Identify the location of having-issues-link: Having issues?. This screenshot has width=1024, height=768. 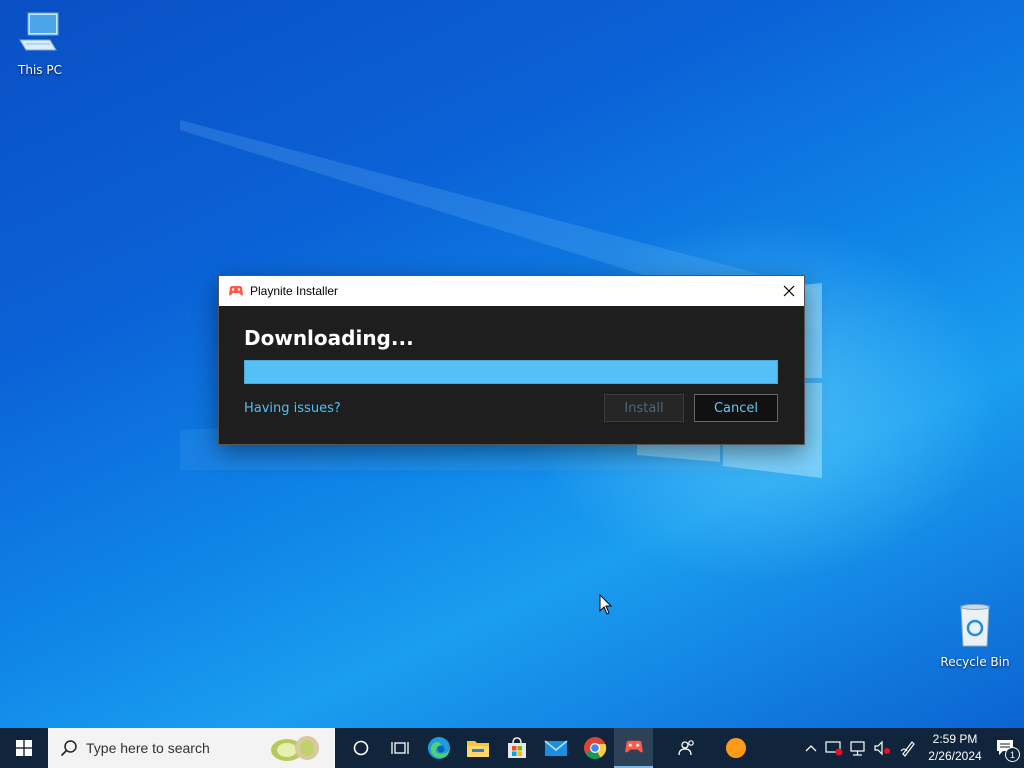
(292, 408).